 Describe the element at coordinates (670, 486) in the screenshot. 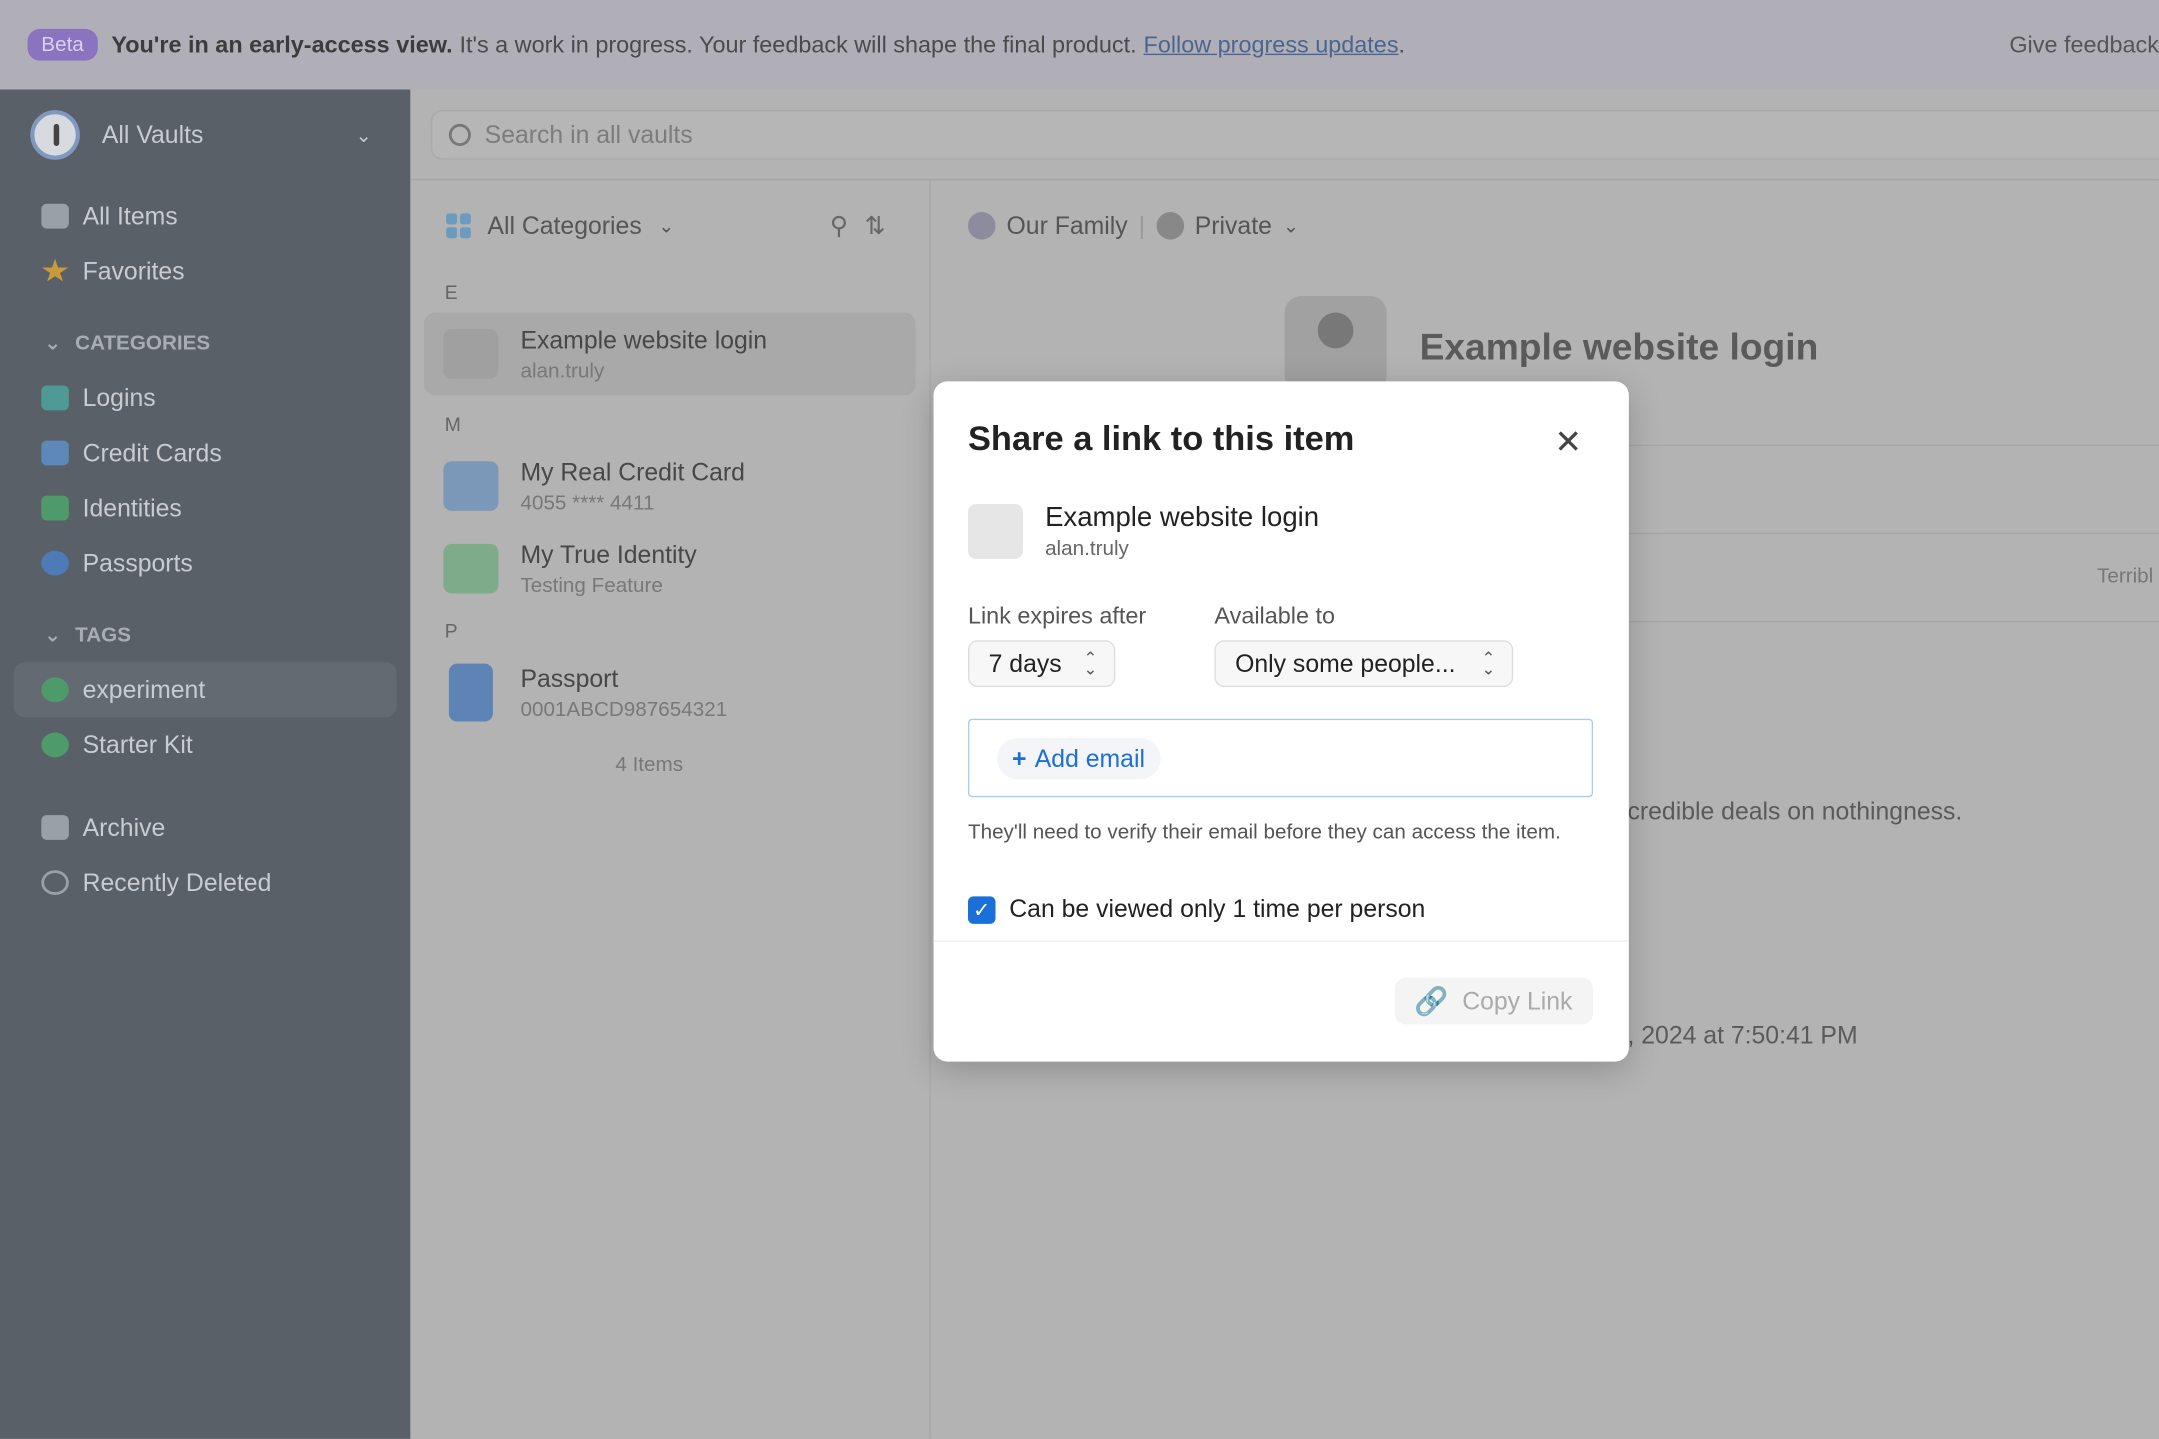

I see `list-item: My Real Credit Card 4055 **** 4411` at that location.